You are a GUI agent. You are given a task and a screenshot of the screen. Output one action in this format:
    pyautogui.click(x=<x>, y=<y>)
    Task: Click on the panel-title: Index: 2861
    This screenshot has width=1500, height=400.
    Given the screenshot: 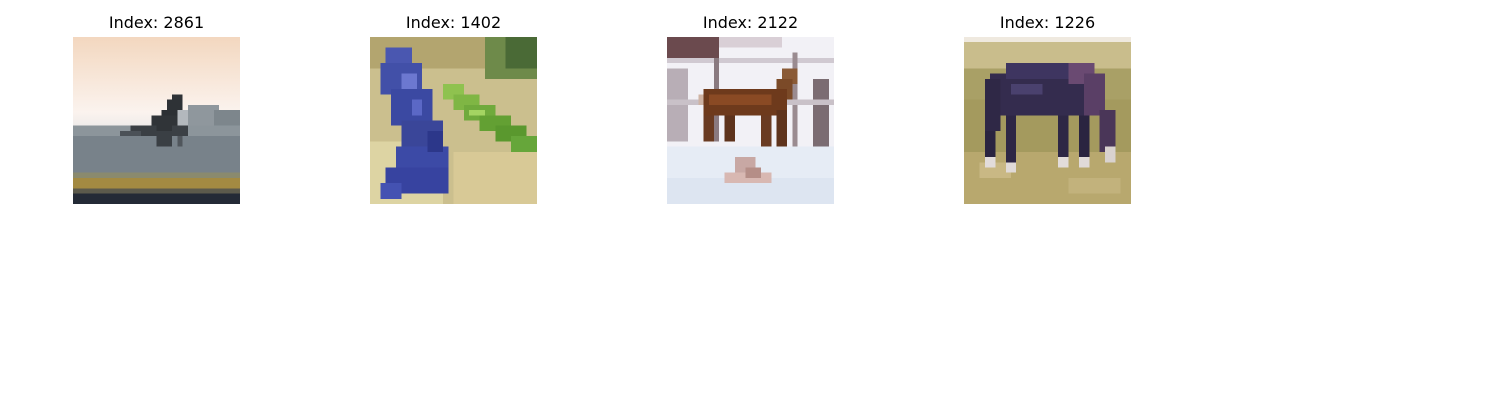 What is the action you would take?
    pyautogui.click(x=156, y=22)
    